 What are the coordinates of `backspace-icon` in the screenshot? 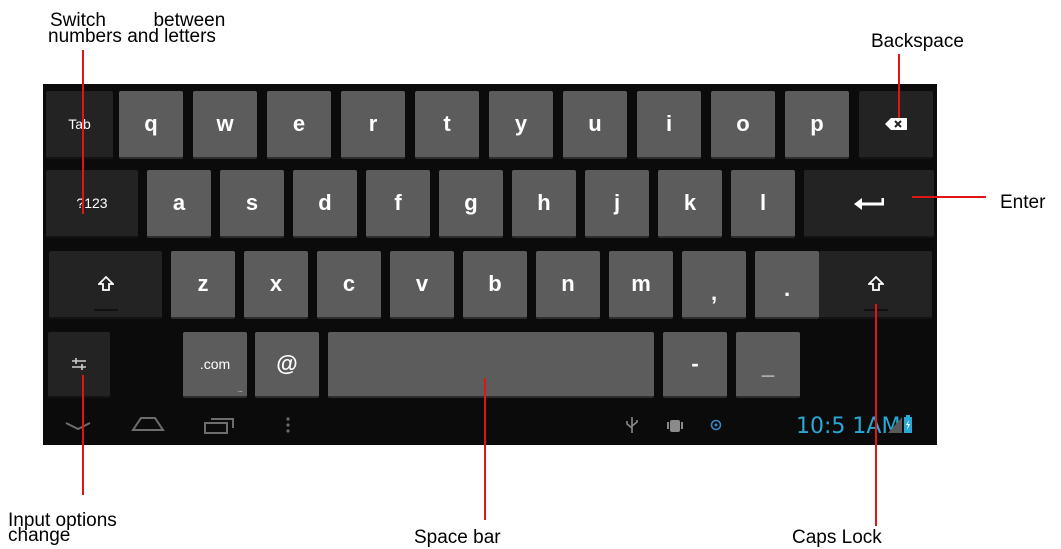 It's located at (896, 124).